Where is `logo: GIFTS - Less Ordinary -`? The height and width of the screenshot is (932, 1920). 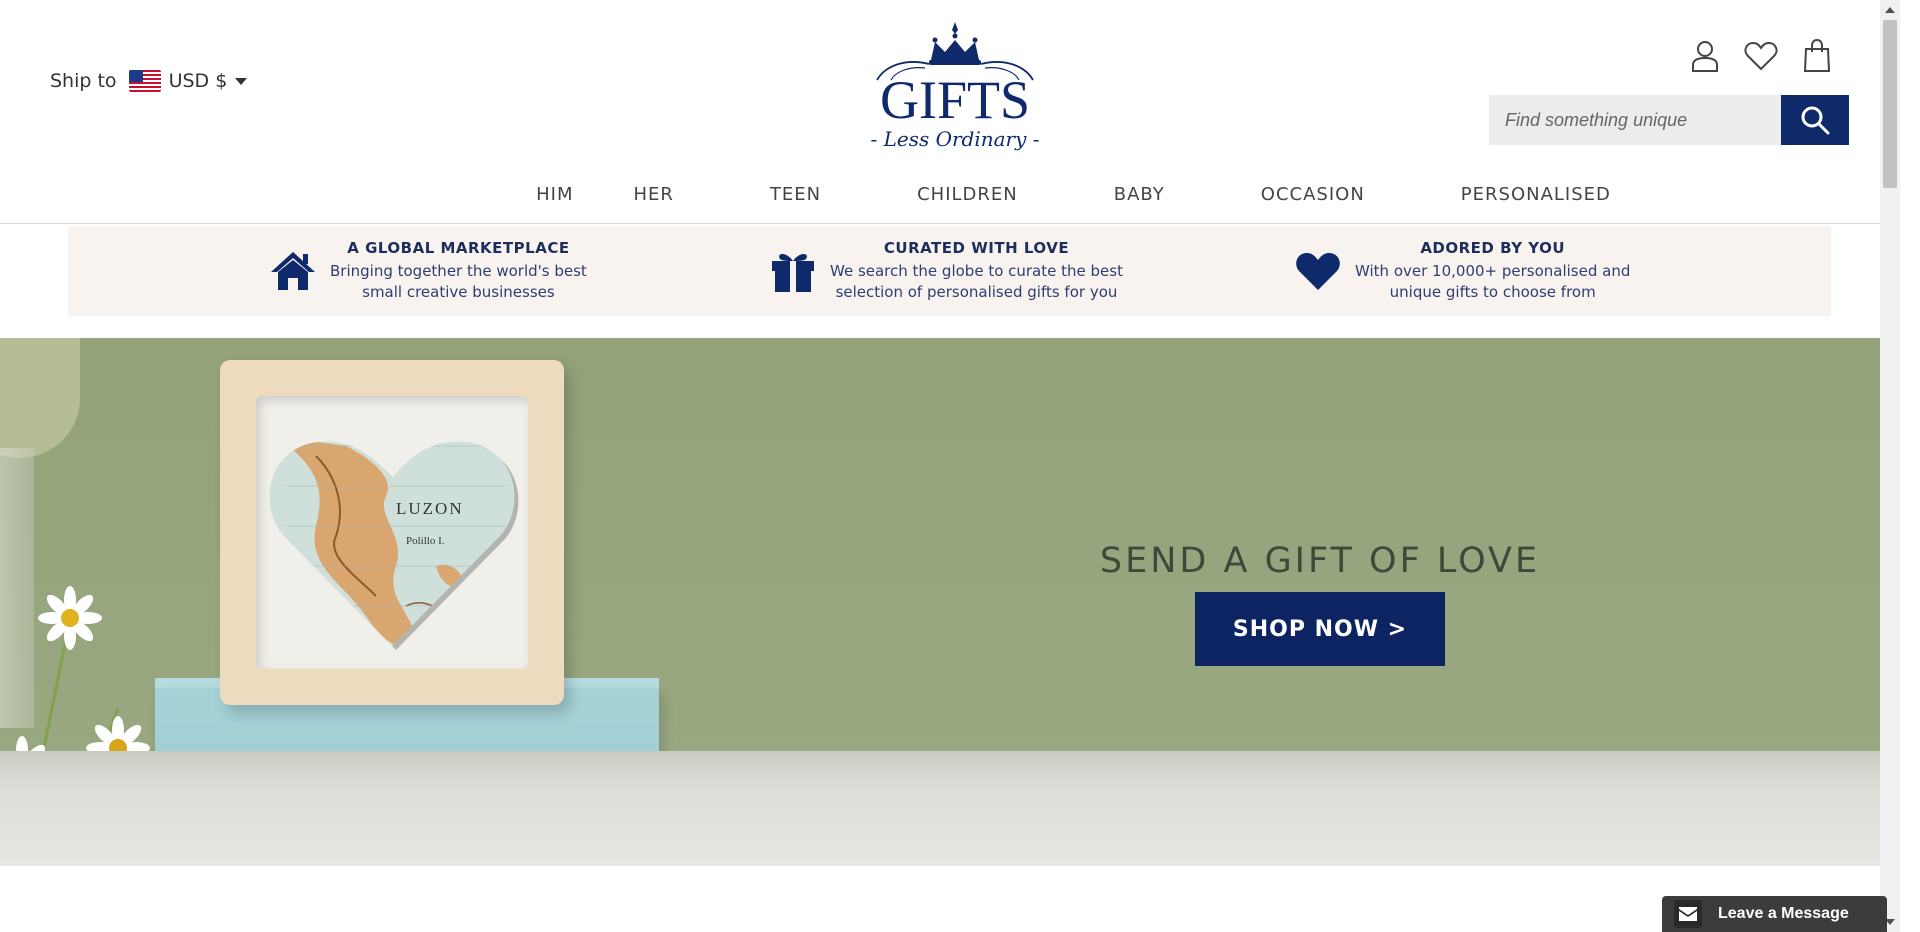
logo: GIFTS - Less Ordinary - is located at coordinates (955, 88).